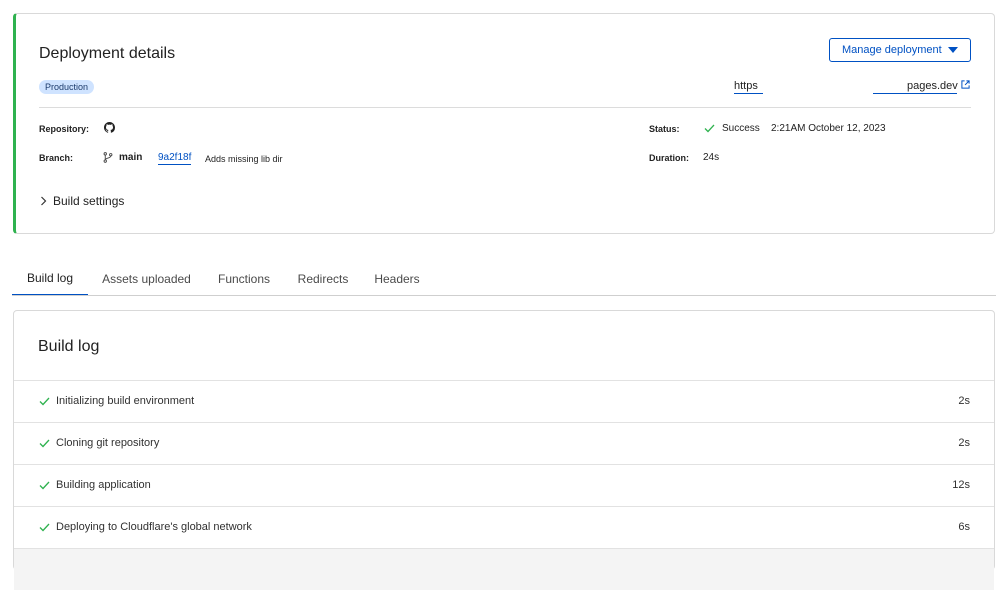  What do you see at coordinates (741, 128) in the screenshot?
I see `status-value: Success` at bounding box center [741, 128].